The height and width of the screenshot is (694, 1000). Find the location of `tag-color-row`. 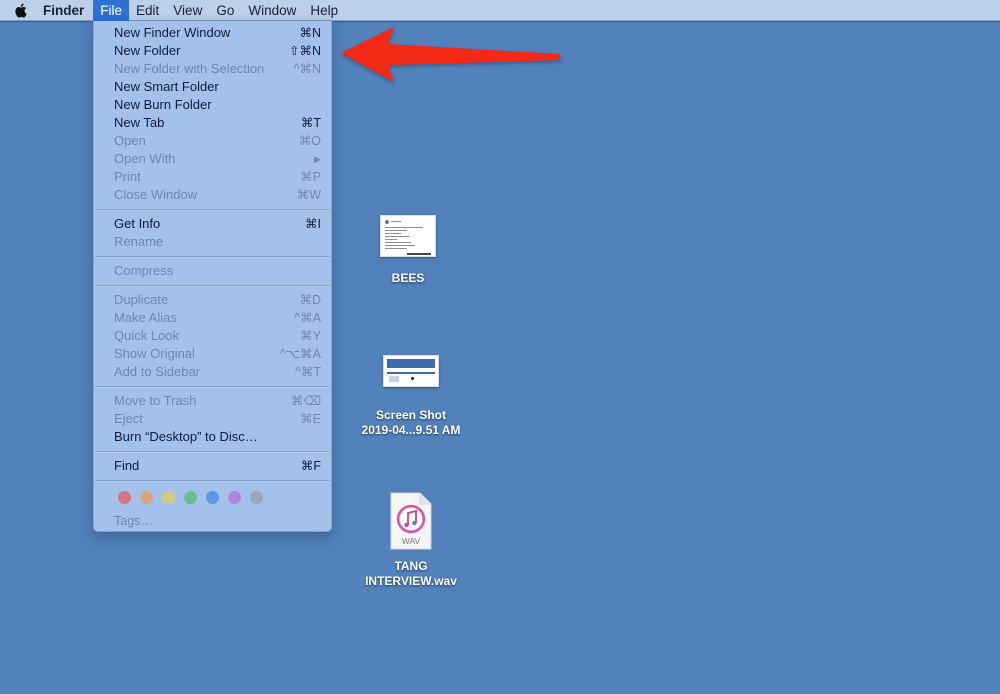

tag-color-row is located at coordinates (212, 496).